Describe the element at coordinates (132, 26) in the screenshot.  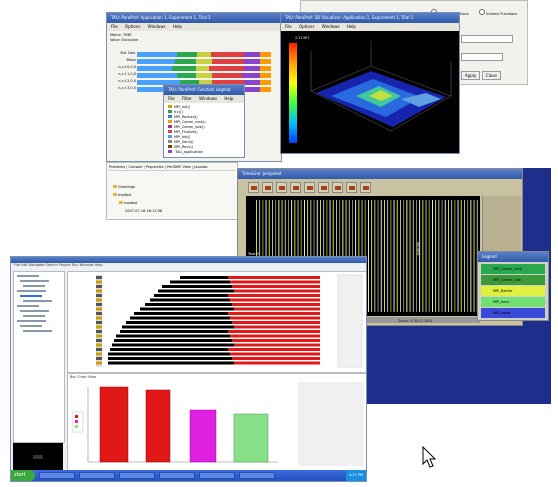
I see `menu-options: Options` at that location.